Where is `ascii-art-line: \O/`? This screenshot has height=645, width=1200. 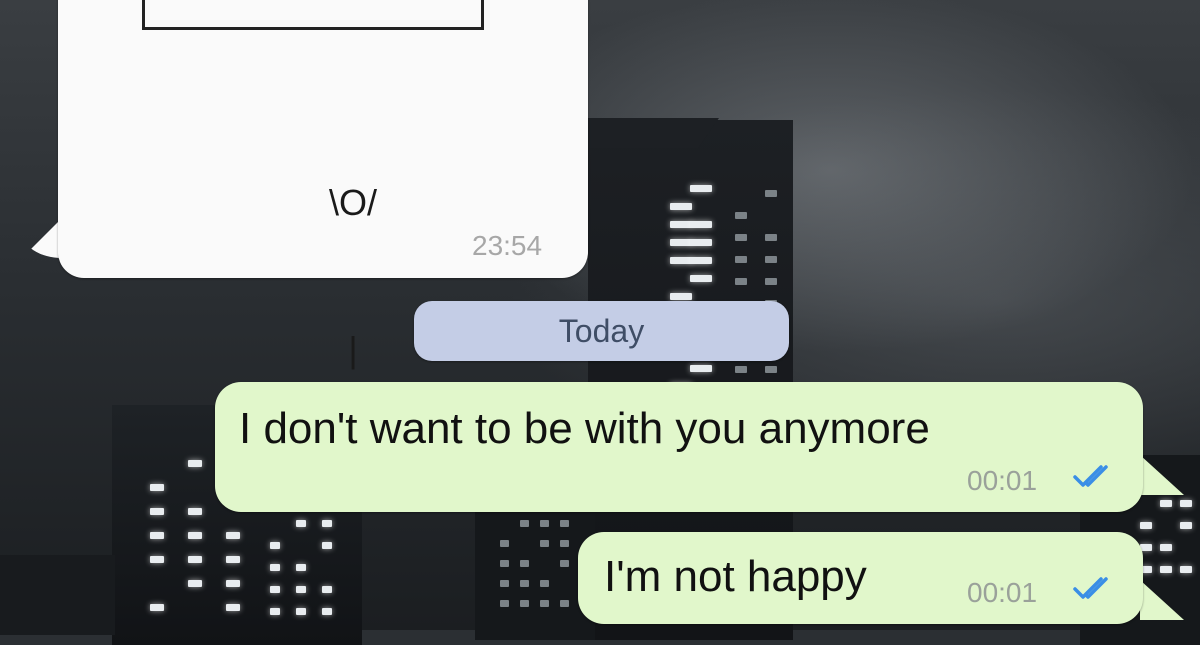 ascii-art-line: \O/ is located at coordinates (352, 202).